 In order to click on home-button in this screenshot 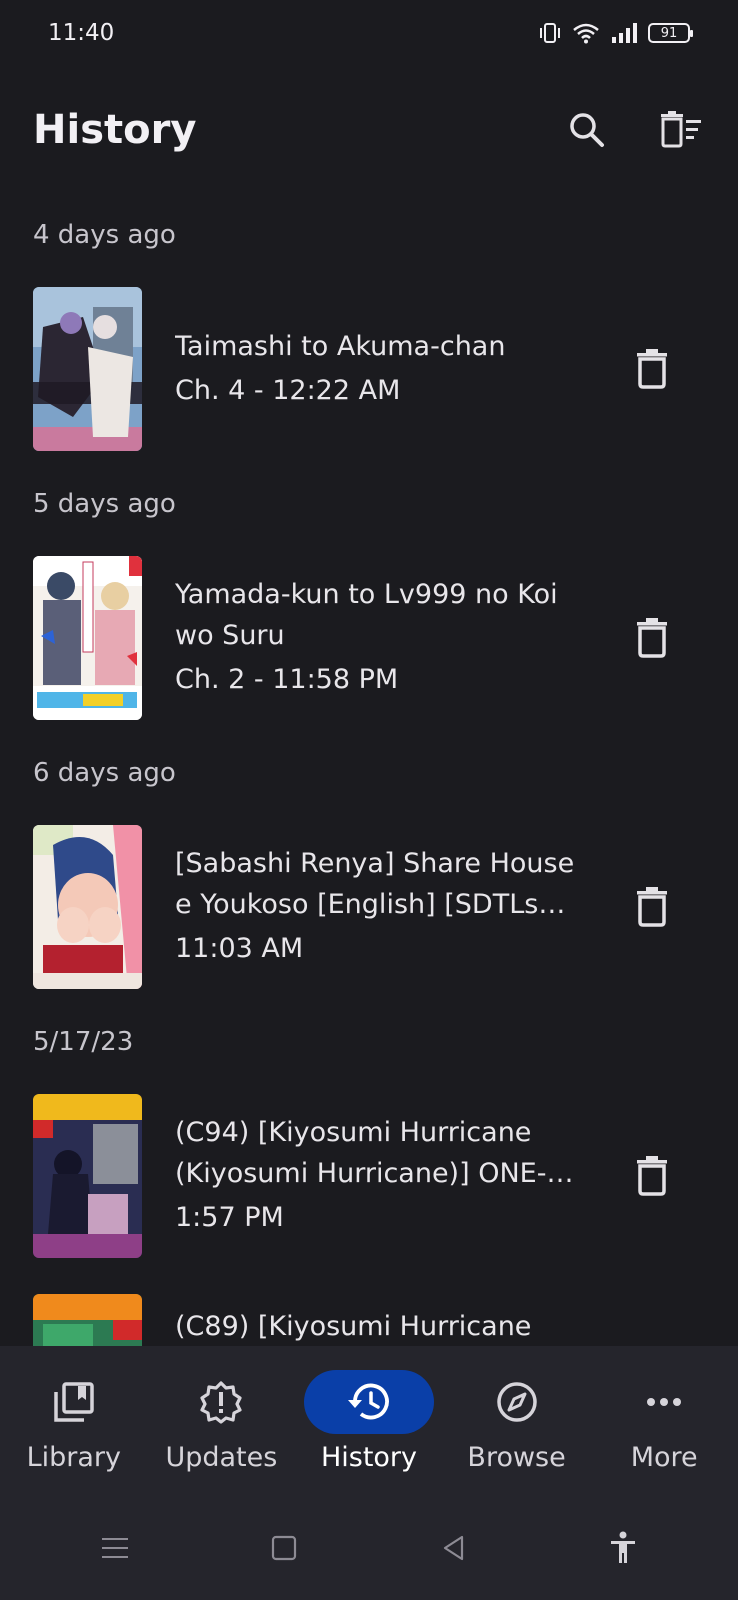, I will do `click(284, 1548)`.